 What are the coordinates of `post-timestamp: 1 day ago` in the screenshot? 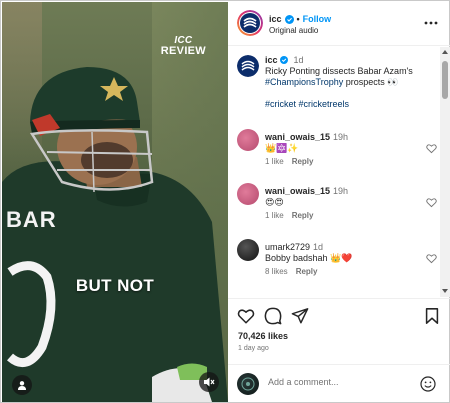 It's located at (253, 348).